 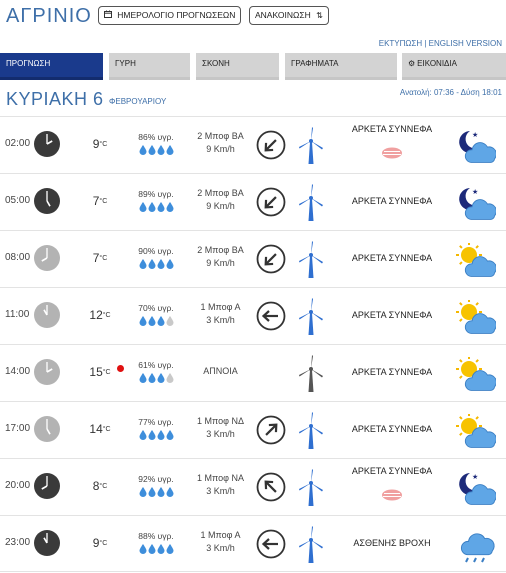 What do you see at coordinates (220, 421) in the screenshot?
I see `wind-speed: 1 Μποφ ΝΔ` at bounding box center [220, 421].